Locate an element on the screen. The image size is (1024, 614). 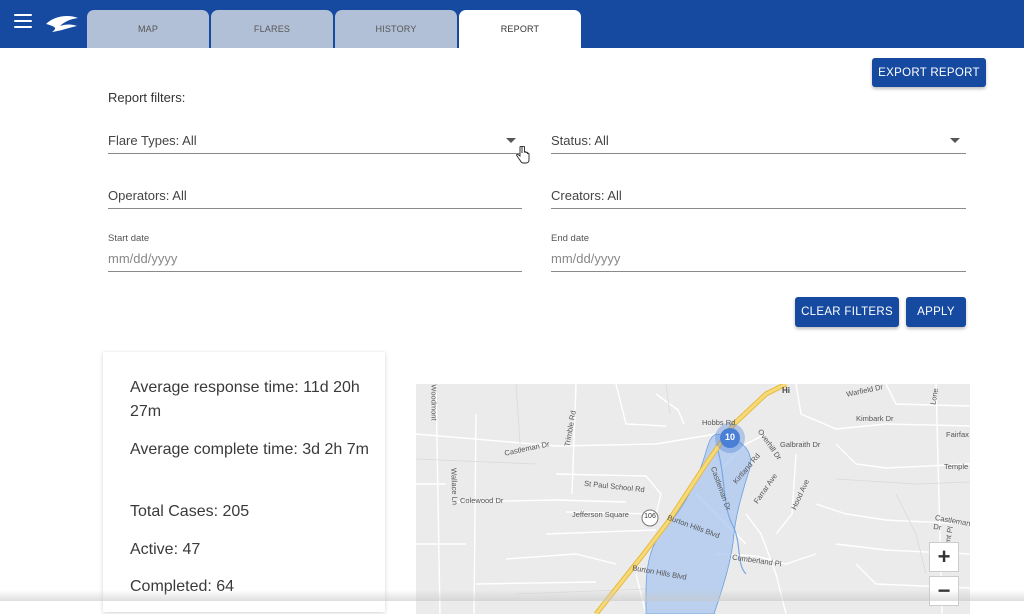
street-label: Wallace Ln is located at coordinates (454, 486).